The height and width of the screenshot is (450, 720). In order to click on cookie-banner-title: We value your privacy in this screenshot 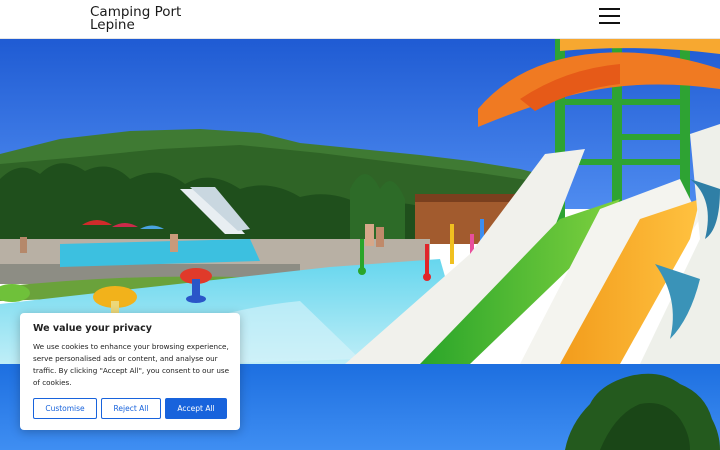, I will do `click(92, 328)`.